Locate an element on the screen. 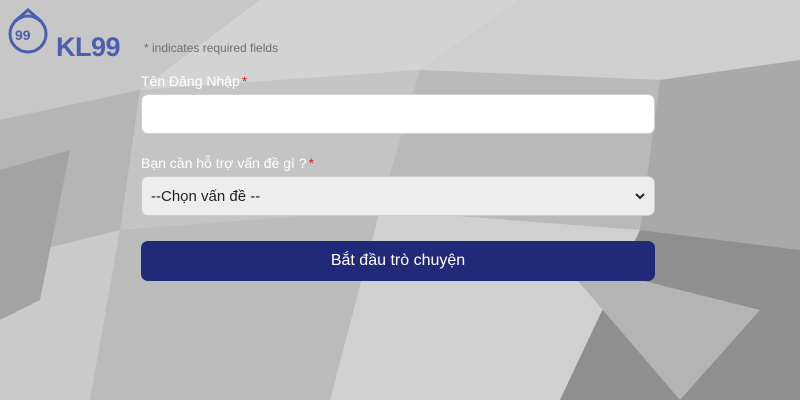 Image resolution: width=800 pixels, height=400 pixels. topic-label: Bạn cần hỗ trợ vấn đề gì ? * is located at coordinates (227, 163).